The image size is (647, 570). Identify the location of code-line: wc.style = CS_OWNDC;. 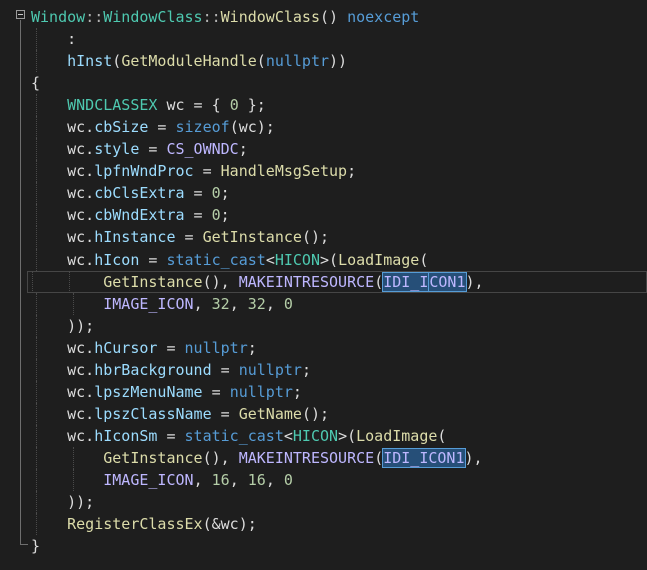
(339, 149).